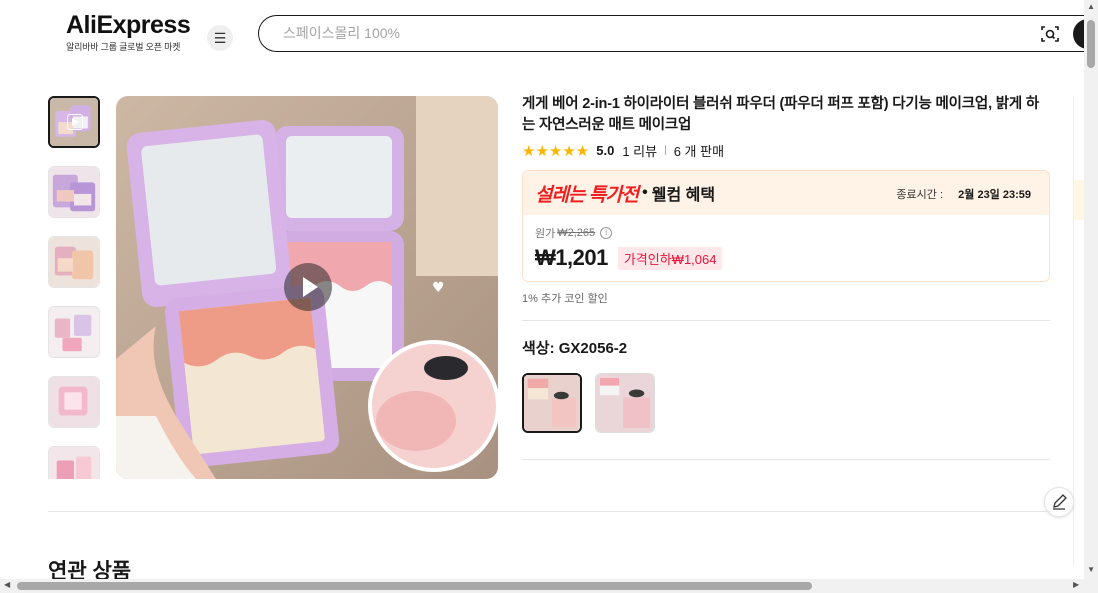 This screenshot has width=1098, height=593. I want to click on promo-end-time: 2월 23일 23:59, so click(994, 195).